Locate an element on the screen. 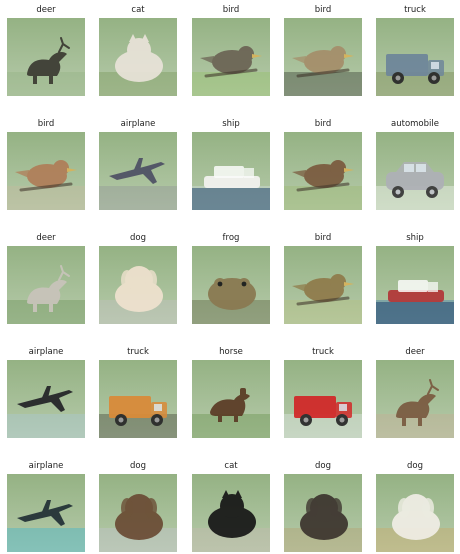 The image size is (460, 554). image-label: frog is located at coordinates (231, 238).